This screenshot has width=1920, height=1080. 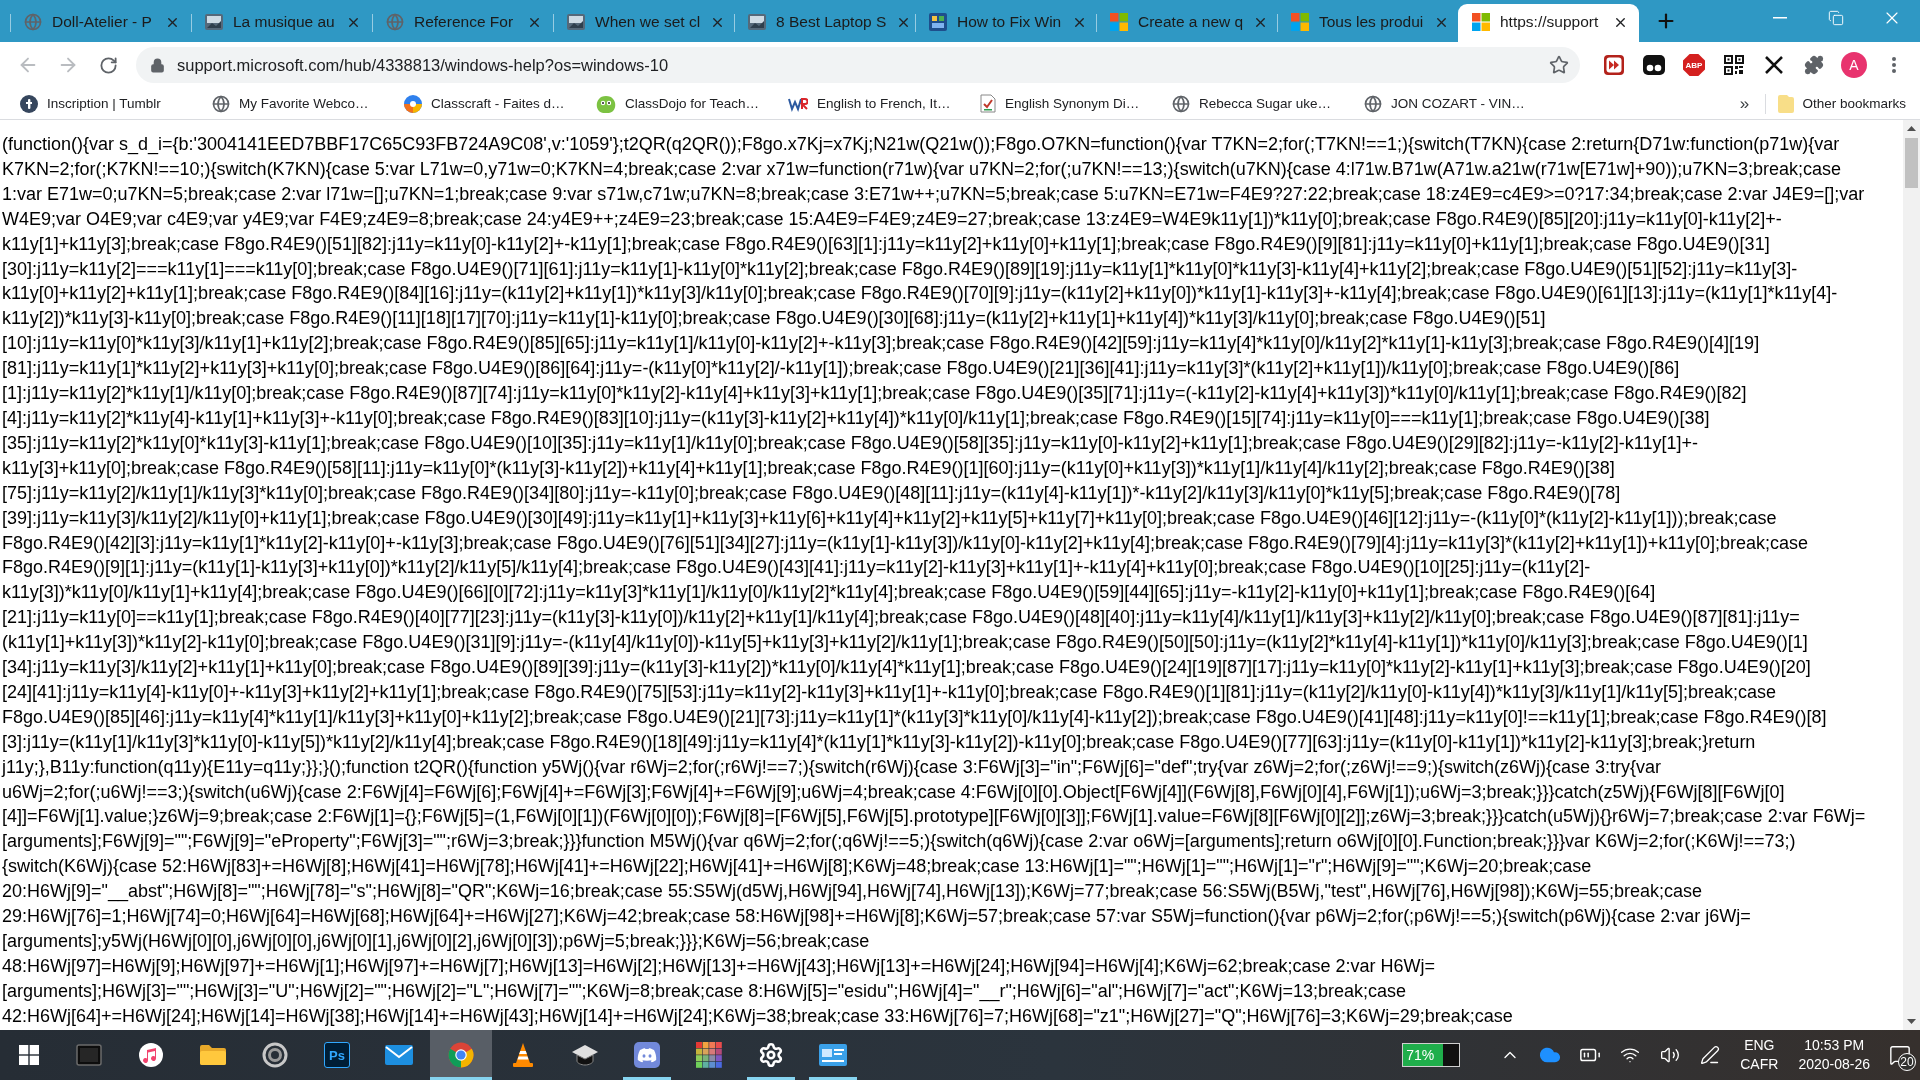 What do you see at coordinates (988, 103) in the screenshot?
I see `document-icon` at bounding box center [988, 103].